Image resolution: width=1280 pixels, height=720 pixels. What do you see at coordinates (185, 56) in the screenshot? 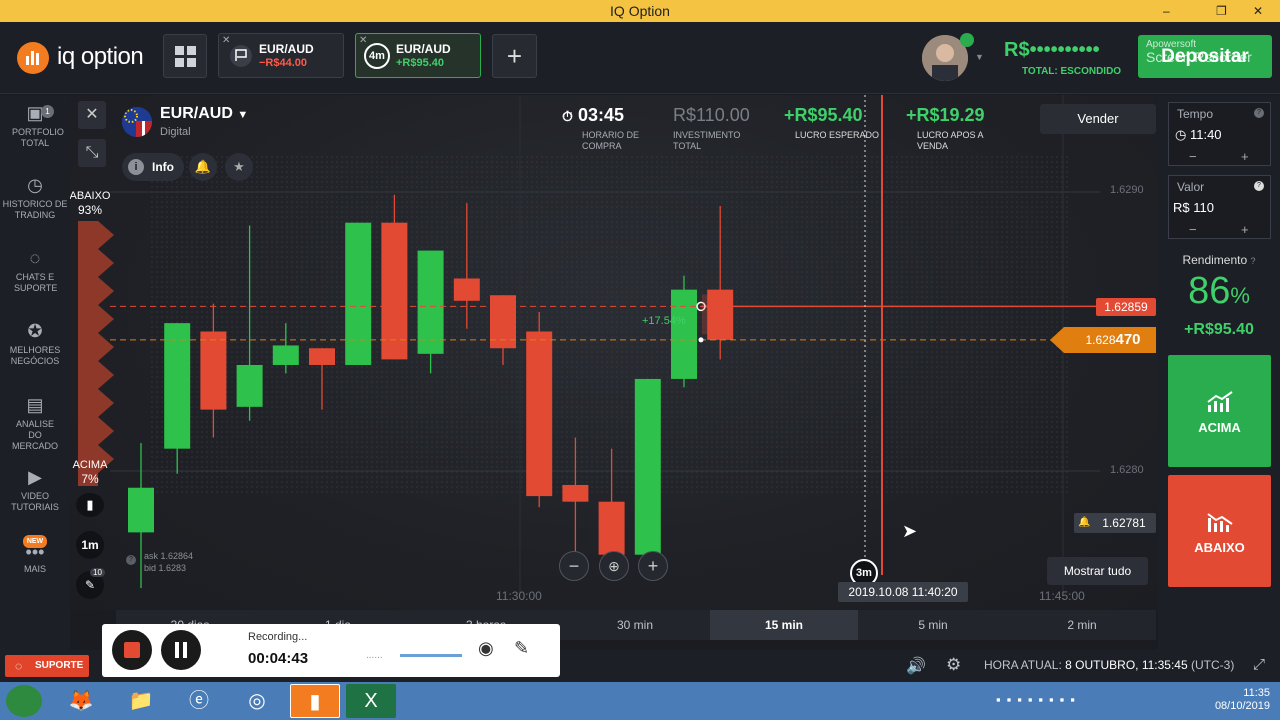
I see `asset-grid-button` at bounding box center [185, 56].